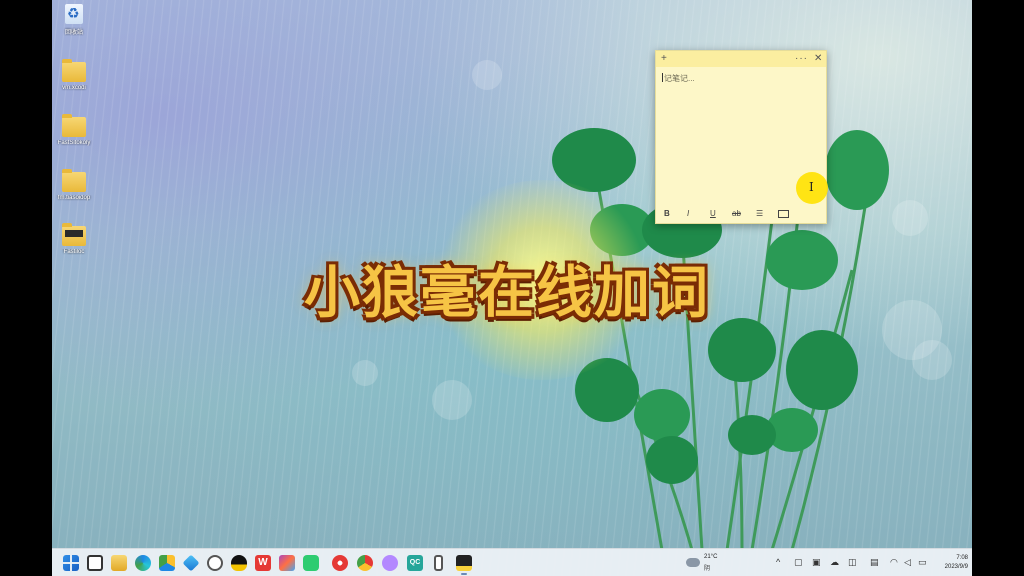 The height and width of the screenshot is (576, 1024). What do you see at coordinates (26, 288) in the screenshot?
I see `letterbox-left` at bounding box center [26, 288].